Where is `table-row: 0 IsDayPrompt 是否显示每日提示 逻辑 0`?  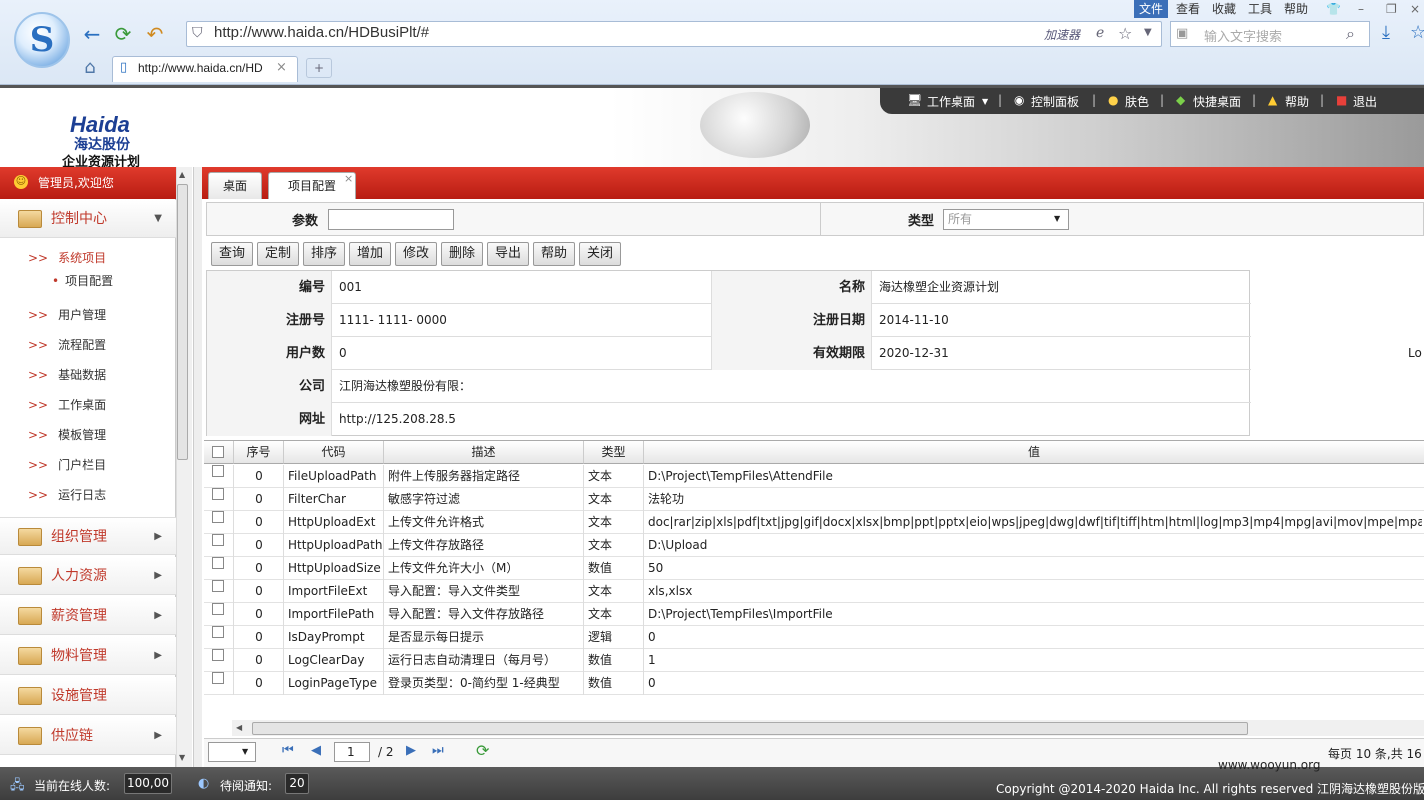 table-row: 0 IsDayPrompt 是否显示每日提示 逻辑 0 is located at coordinates (814, 637).